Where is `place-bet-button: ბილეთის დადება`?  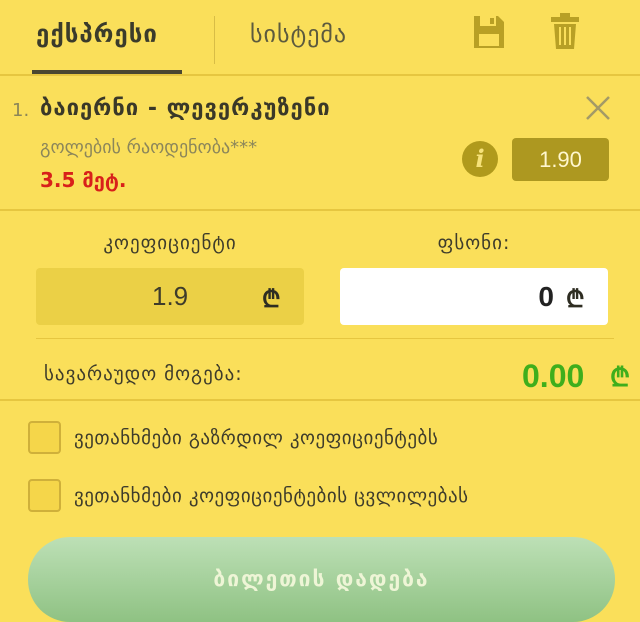 place-bet-button: ბილეთის დადება is located at coordinates (321, 579).